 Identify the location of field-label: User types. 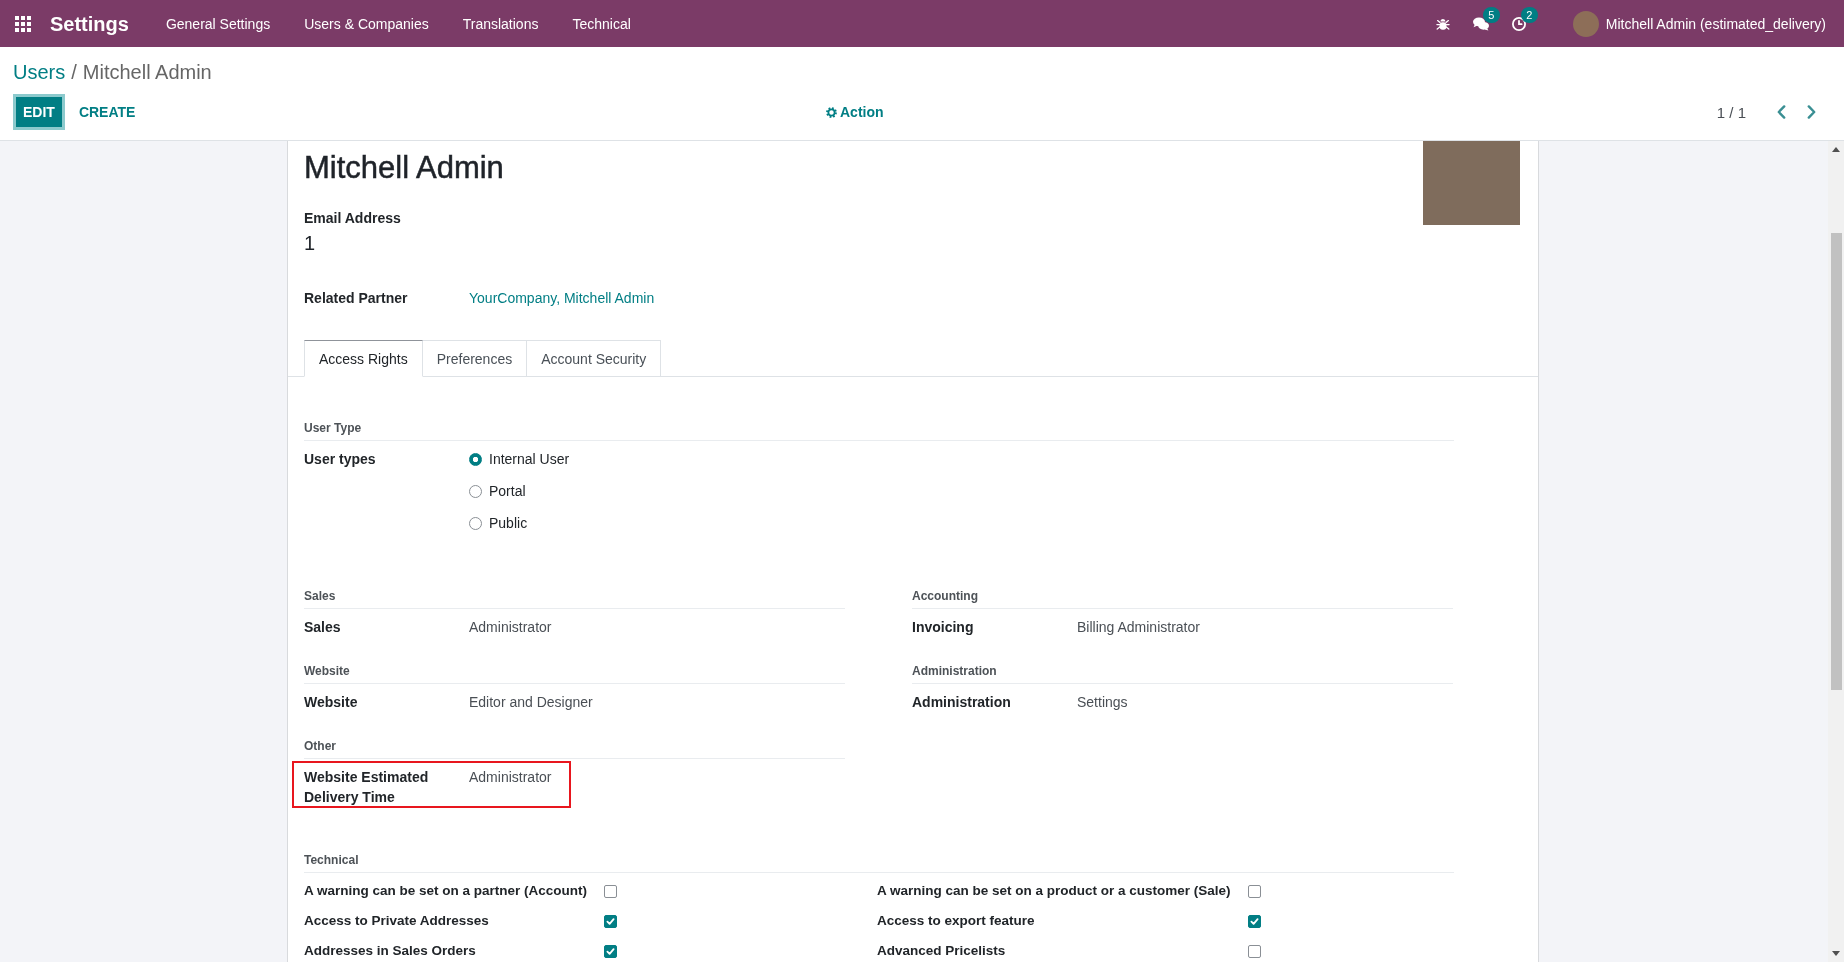
(340, 459).